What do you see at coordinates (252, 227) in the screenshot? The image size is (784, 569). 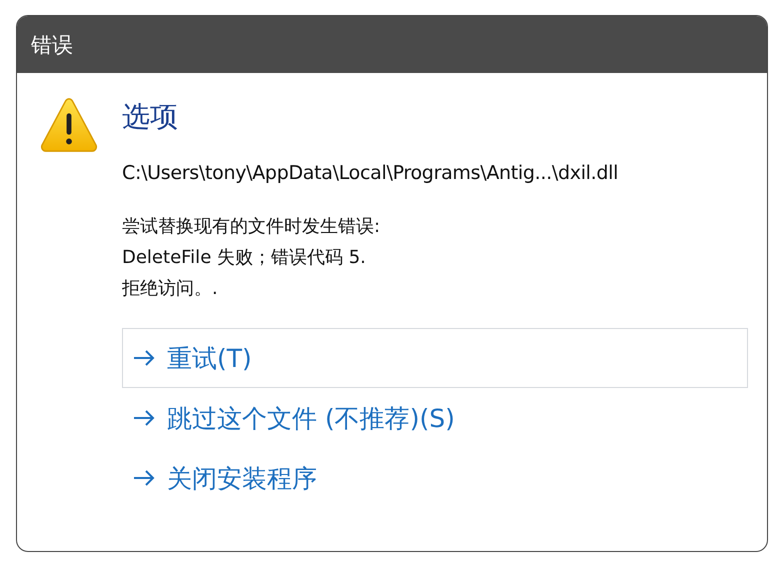 I see `error-message: 尝试替换现有的文件时发生错误:` at bounding box center [252, 227].